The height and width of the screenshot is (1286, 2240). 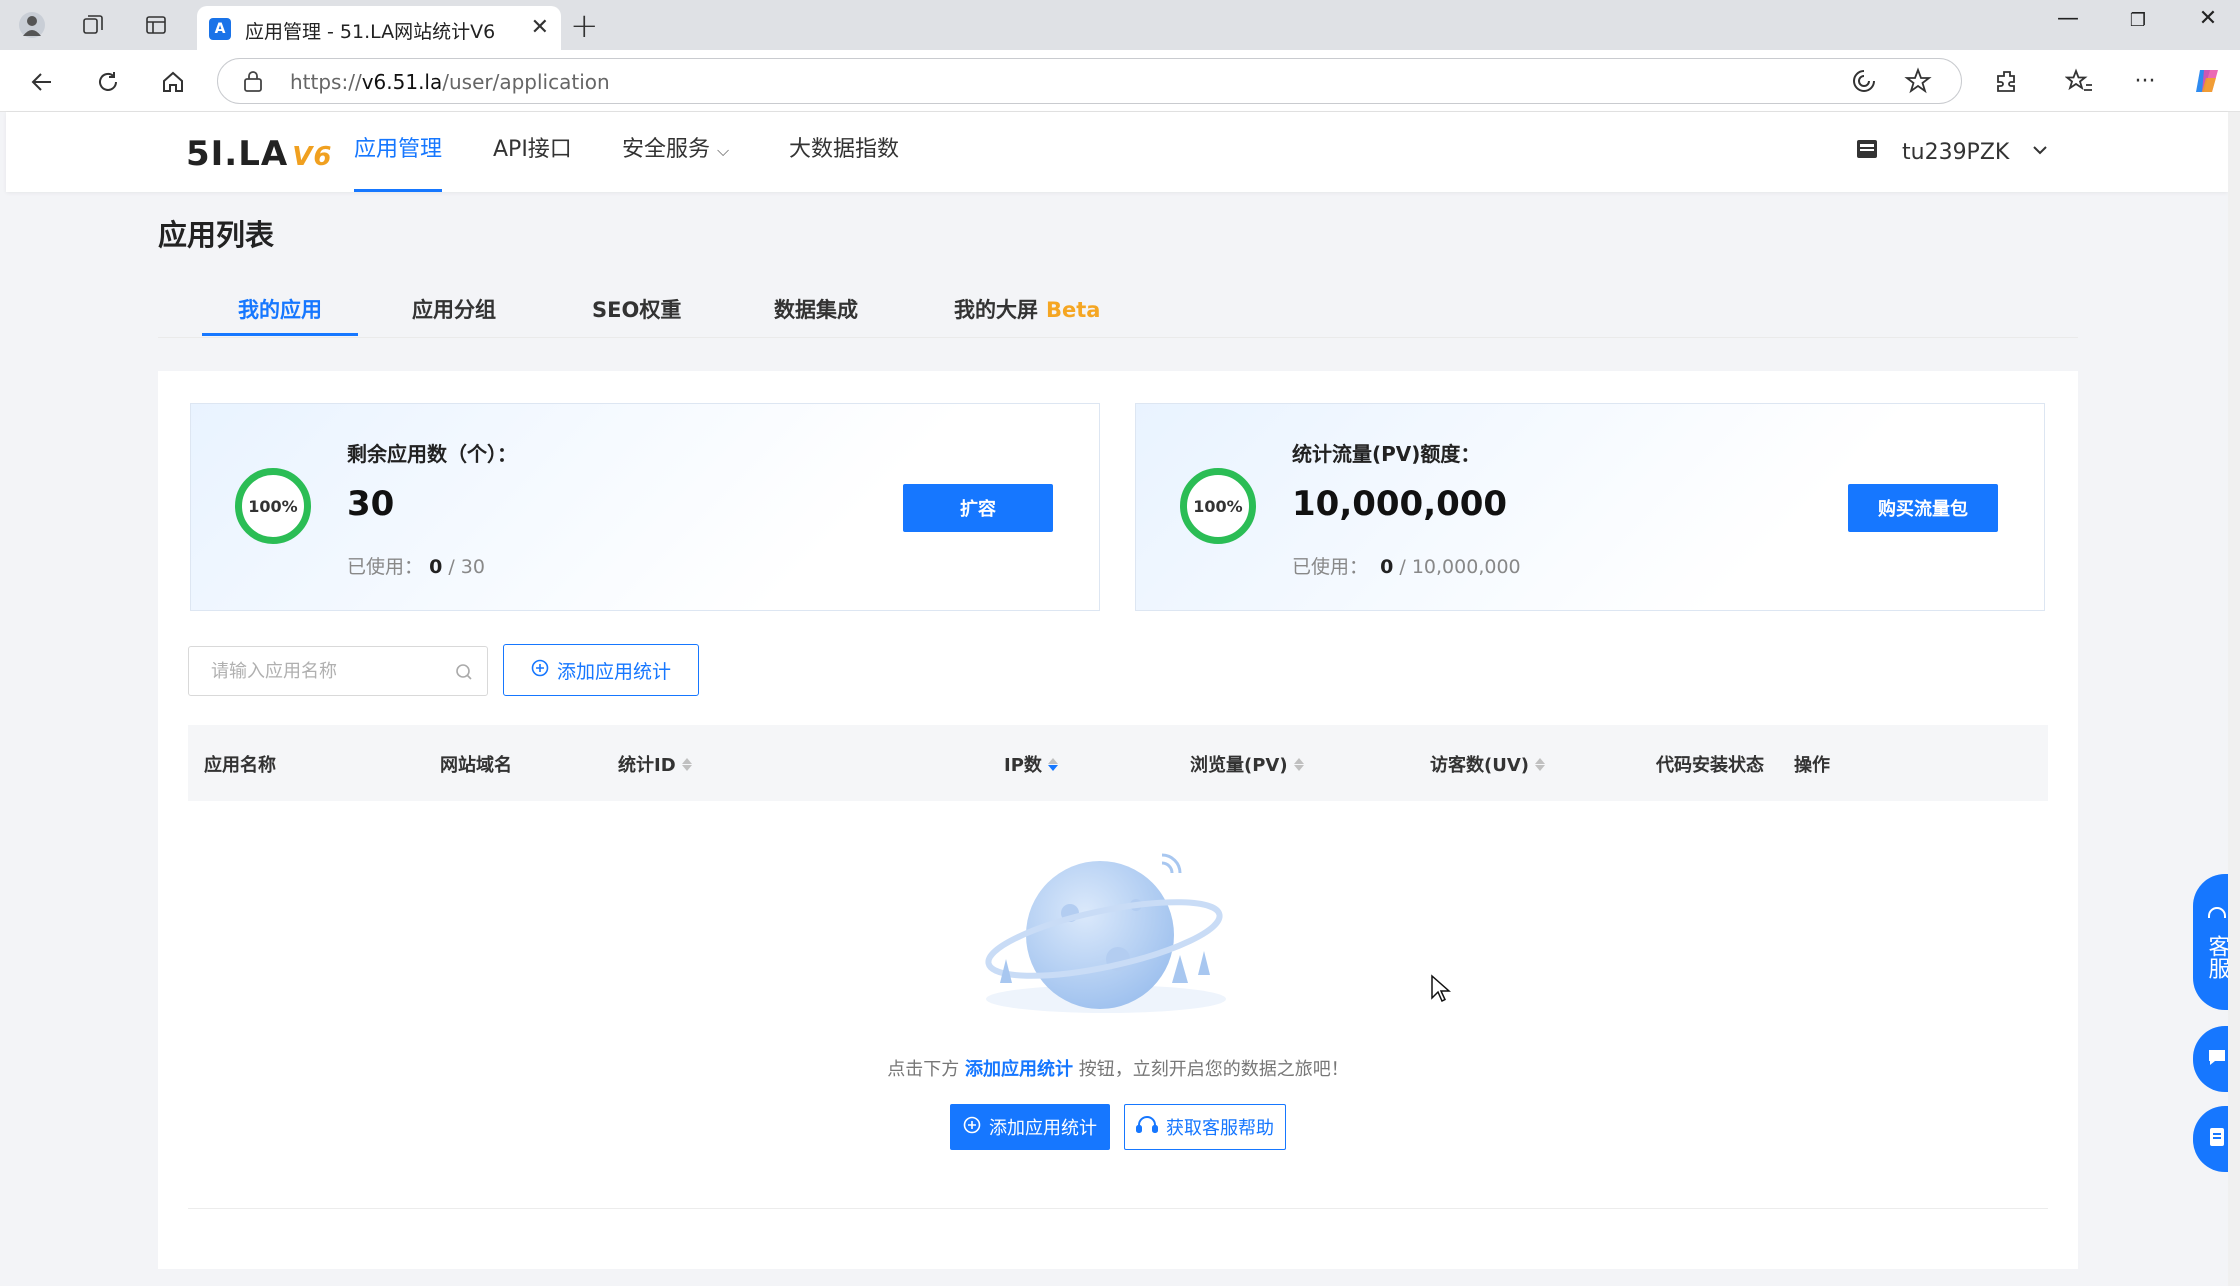 What do you see at coordinates (2217, 956) in the screenshot?
I see `customer-service-label: 客服` at bounding box center [2217, 956].